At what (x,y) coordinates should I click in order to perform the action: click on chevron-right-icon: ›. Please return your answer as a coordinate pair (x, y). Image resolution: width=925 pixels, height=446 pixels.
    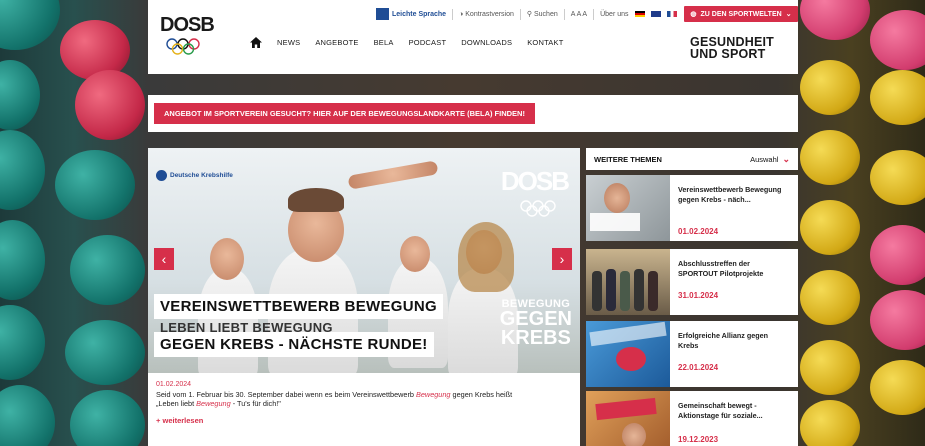
    Looking at the image, I should click on (562, 259).